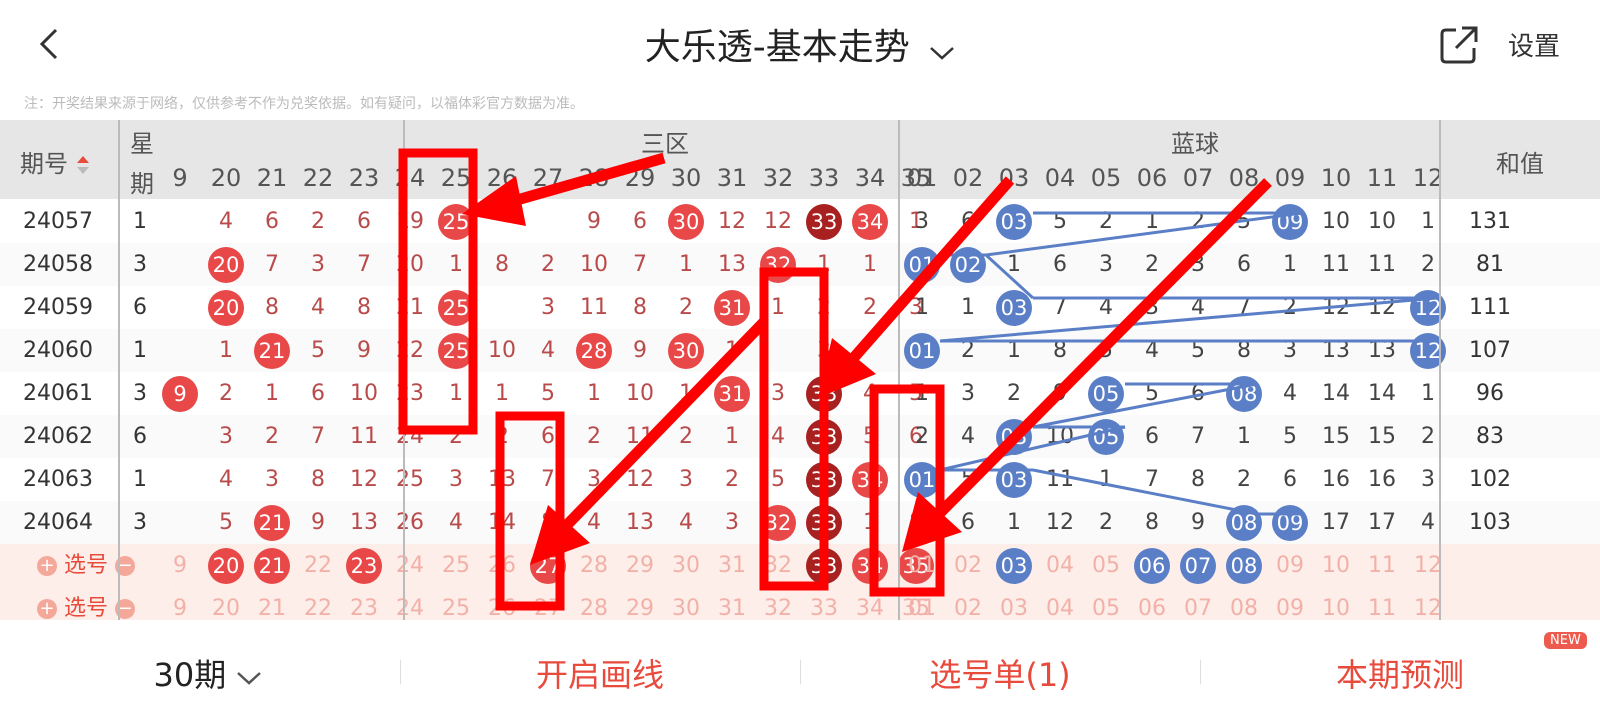 The image size is (1600, 720). Describe the element at coordinates (594, 351) in the screenshot. I see `red-ball: 28` at that location.